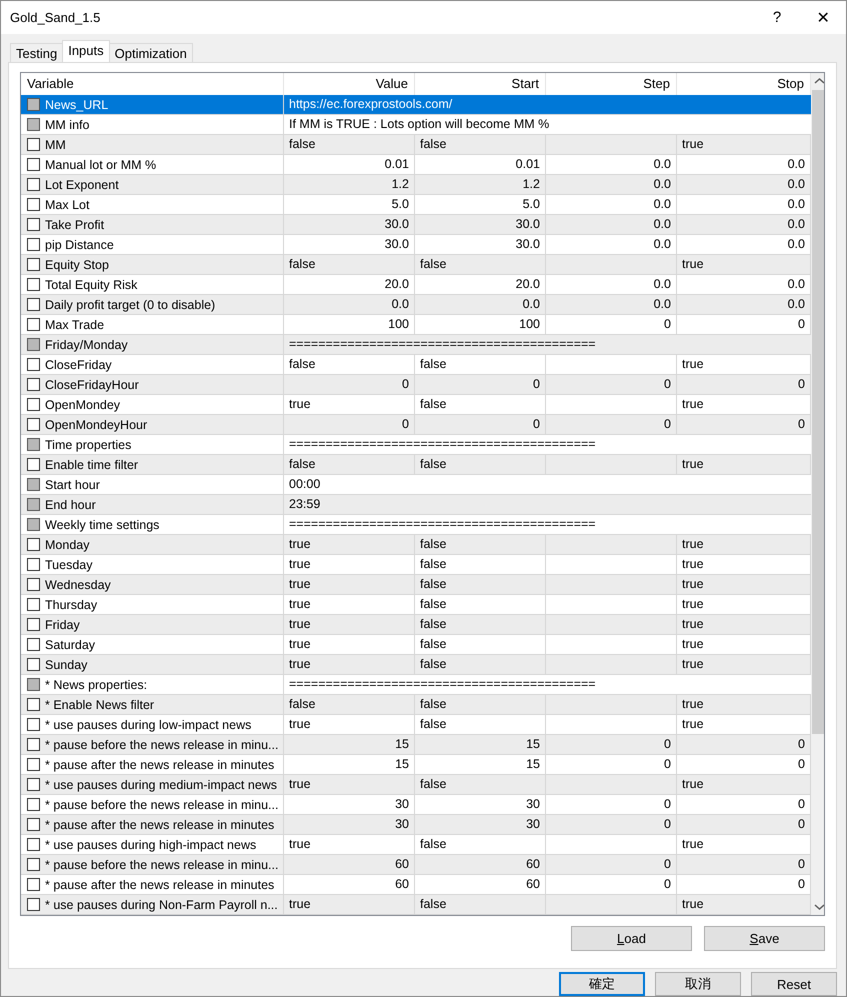  What do you see at coordinates (349, 204) in the screenshot?
I see `table-cell: 5.0` at bounding box center [349, 204].